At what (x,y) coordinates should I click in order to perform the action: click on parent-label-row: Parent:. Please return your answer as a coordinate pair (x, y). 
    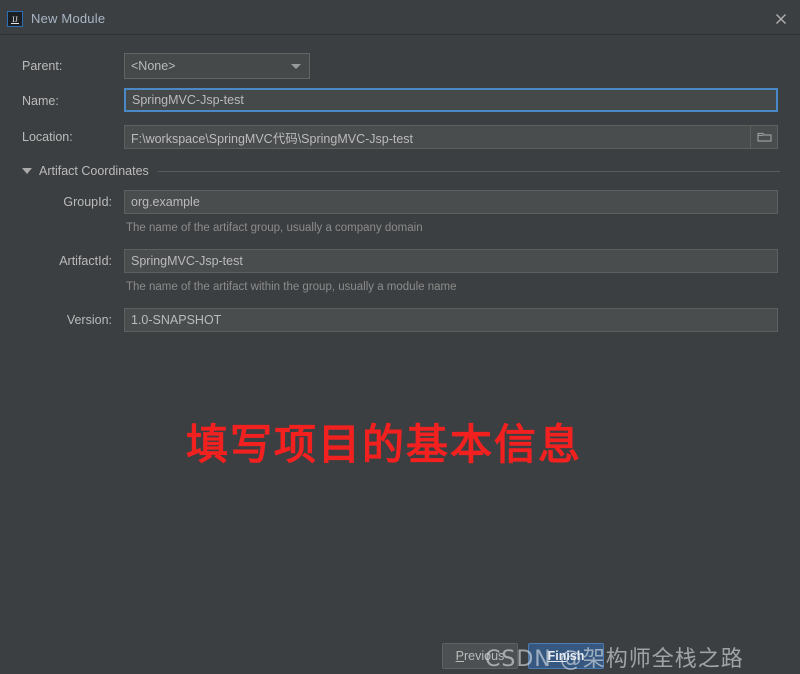
    Looking at the image, I should click on (67, 66).